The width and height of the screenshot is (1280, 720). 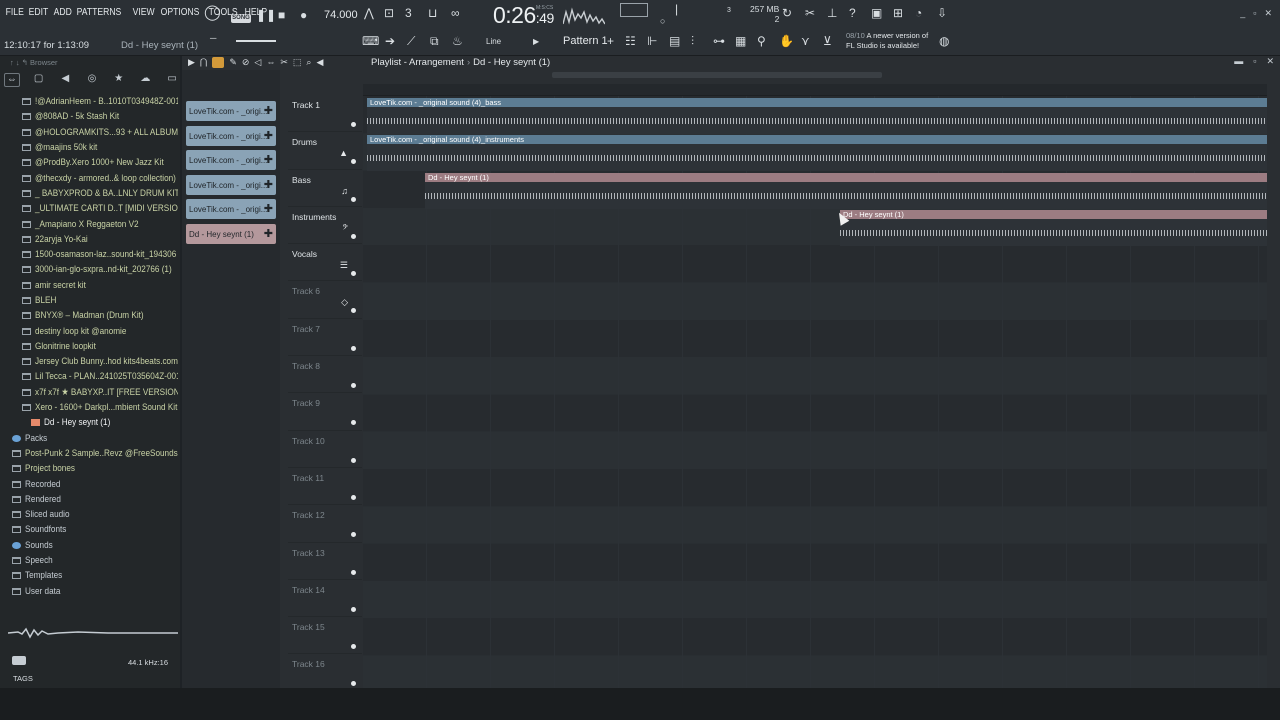 What do you see at coordinates (203, 62) in the screenshot?
I see `magnet-icon: ⋂` at bounding box center [203, 62].